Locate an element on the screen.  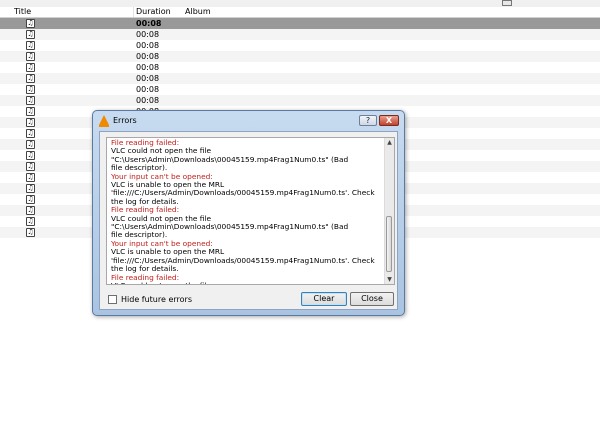
close-button: Close is located at coordinates (372, 299).